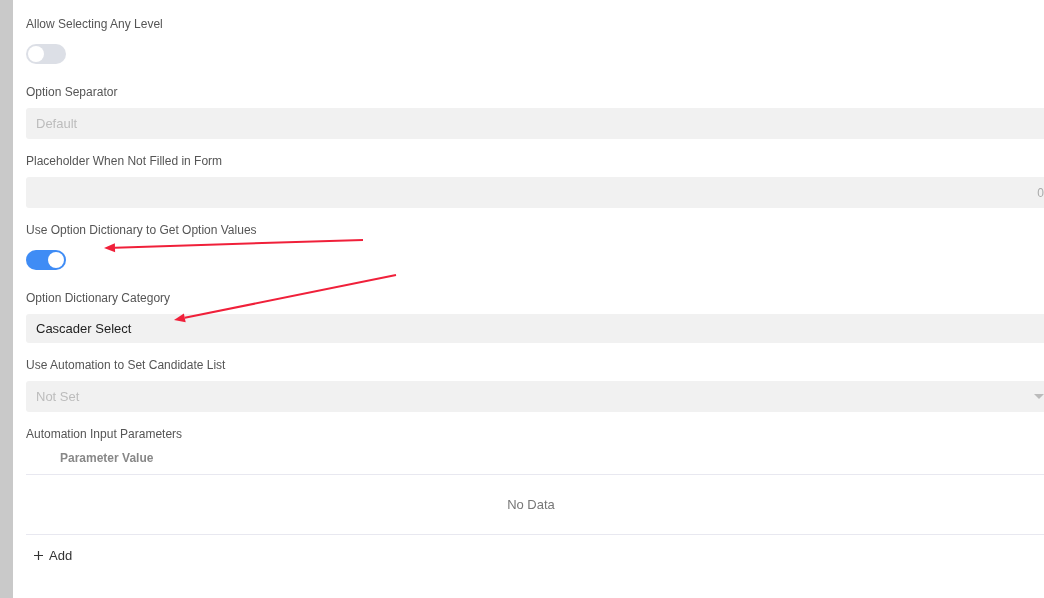  What do you see at coordinates (107, 457) in the screenshot?
I see `column-header: Parameter Value` at bounding box center [107, 457].